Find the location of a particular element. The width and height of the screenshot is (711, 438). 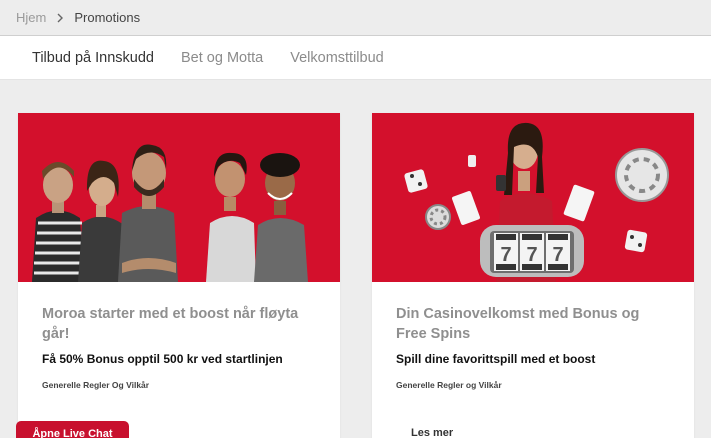

breadcrumb-current: Promotions is located at coordinates (107, 17).